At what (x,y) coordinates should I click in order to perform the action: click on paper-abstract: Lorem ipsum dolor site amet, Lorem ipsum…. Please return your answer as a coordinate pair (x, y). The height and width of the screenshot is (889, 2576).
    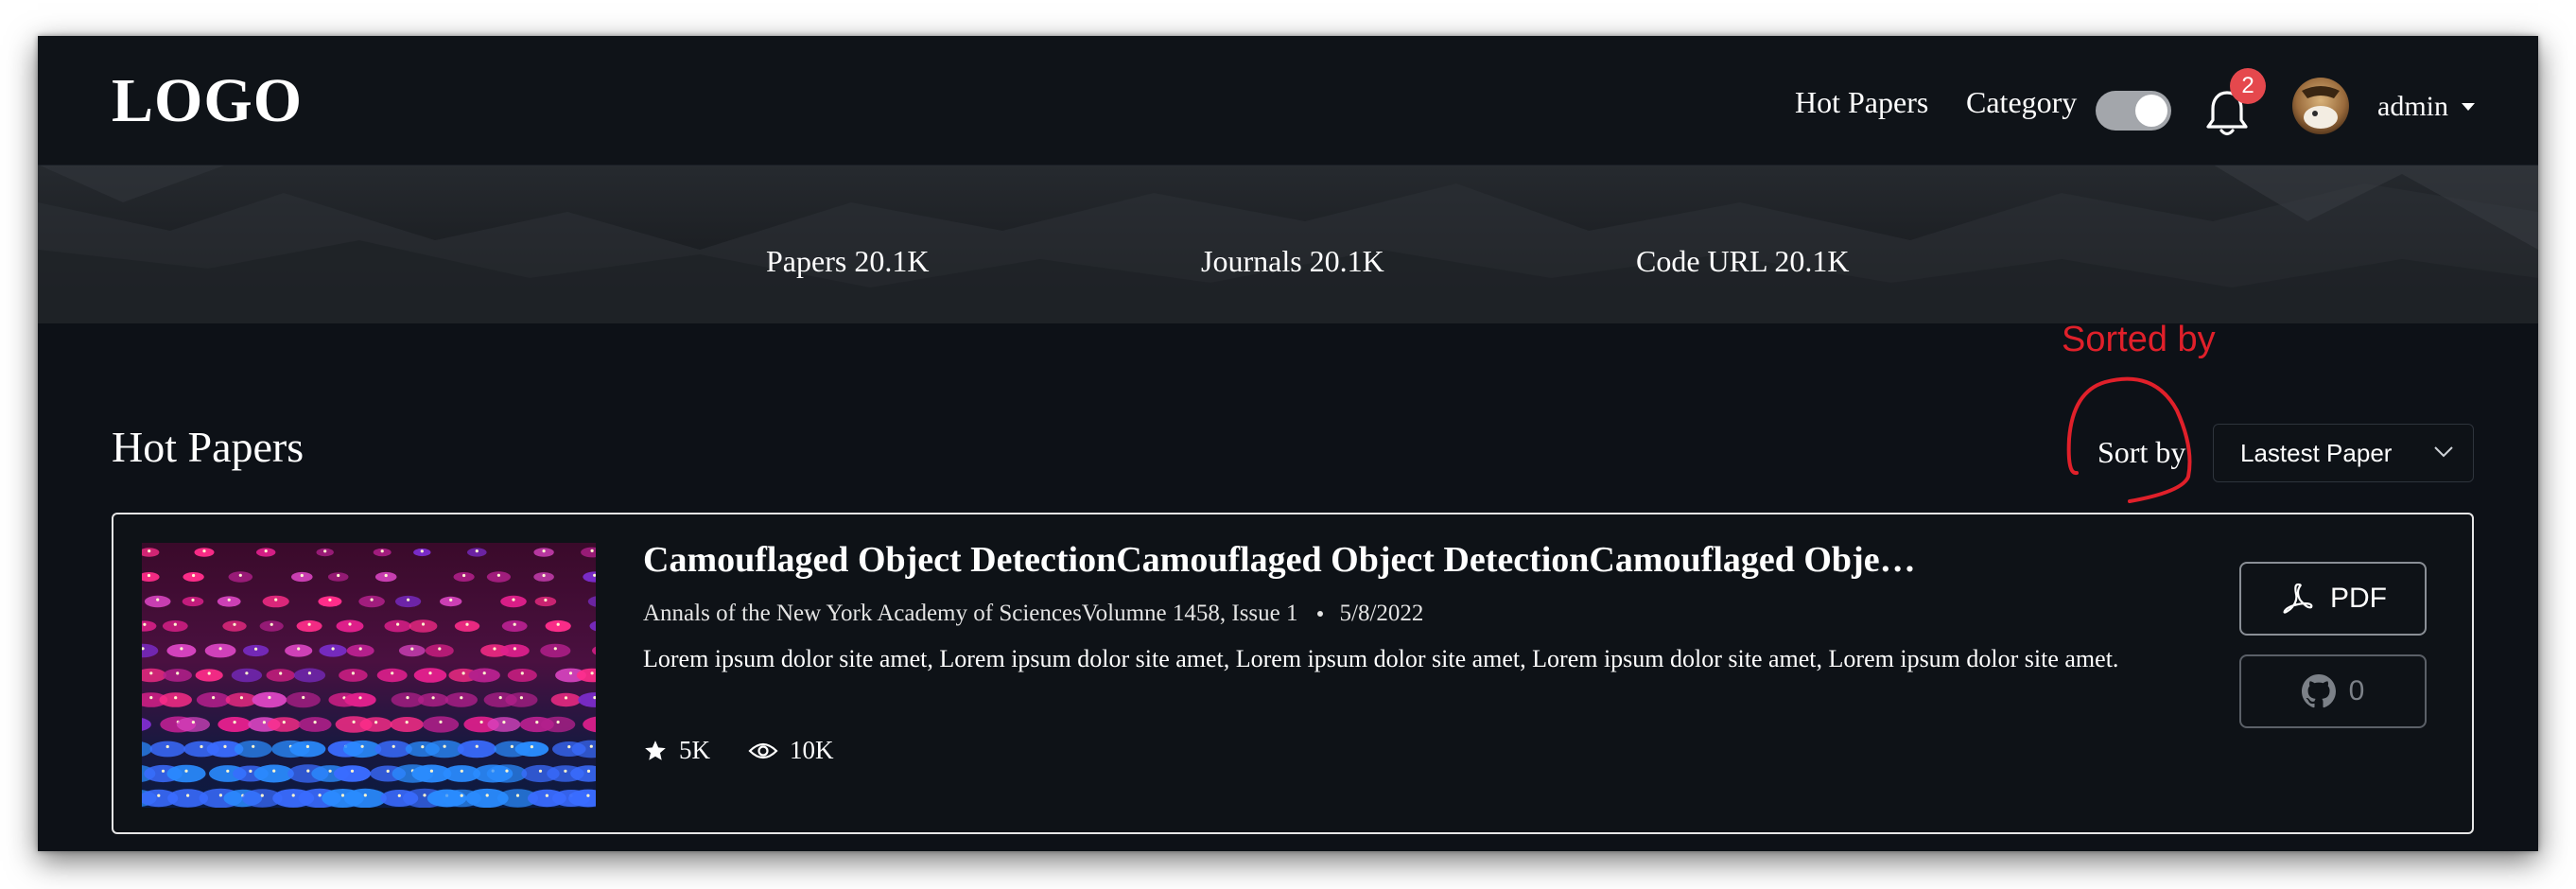
    Looking at the image, I should click on (1381, 658).